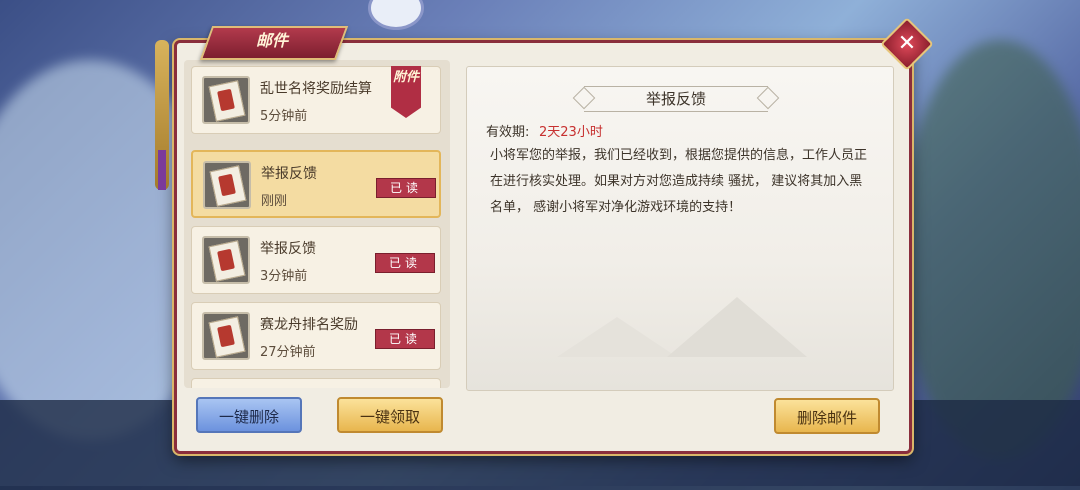 The image size is (1080, 490). What do you see at coordinates (406, 92) in the screenshot?
I see `attachment-tag: 附件` at bounding box center [406, 92].